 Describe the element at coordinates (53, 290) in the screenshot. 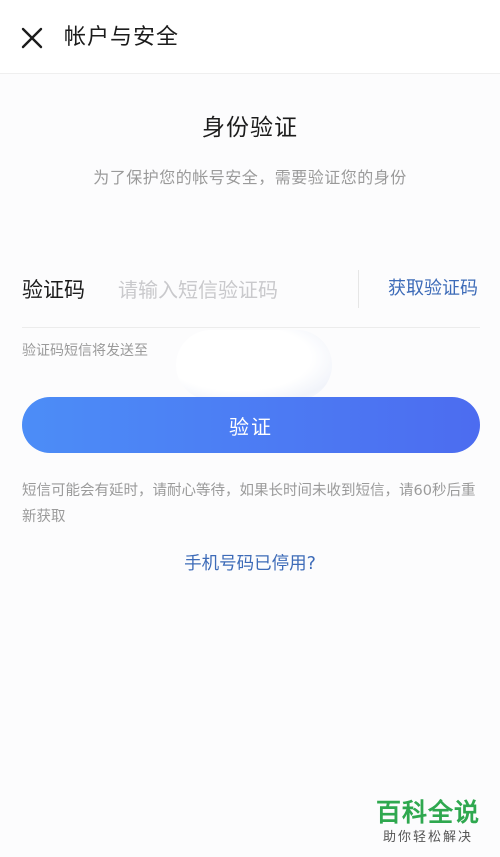

I see `code-field-label: 验证码` at that location.